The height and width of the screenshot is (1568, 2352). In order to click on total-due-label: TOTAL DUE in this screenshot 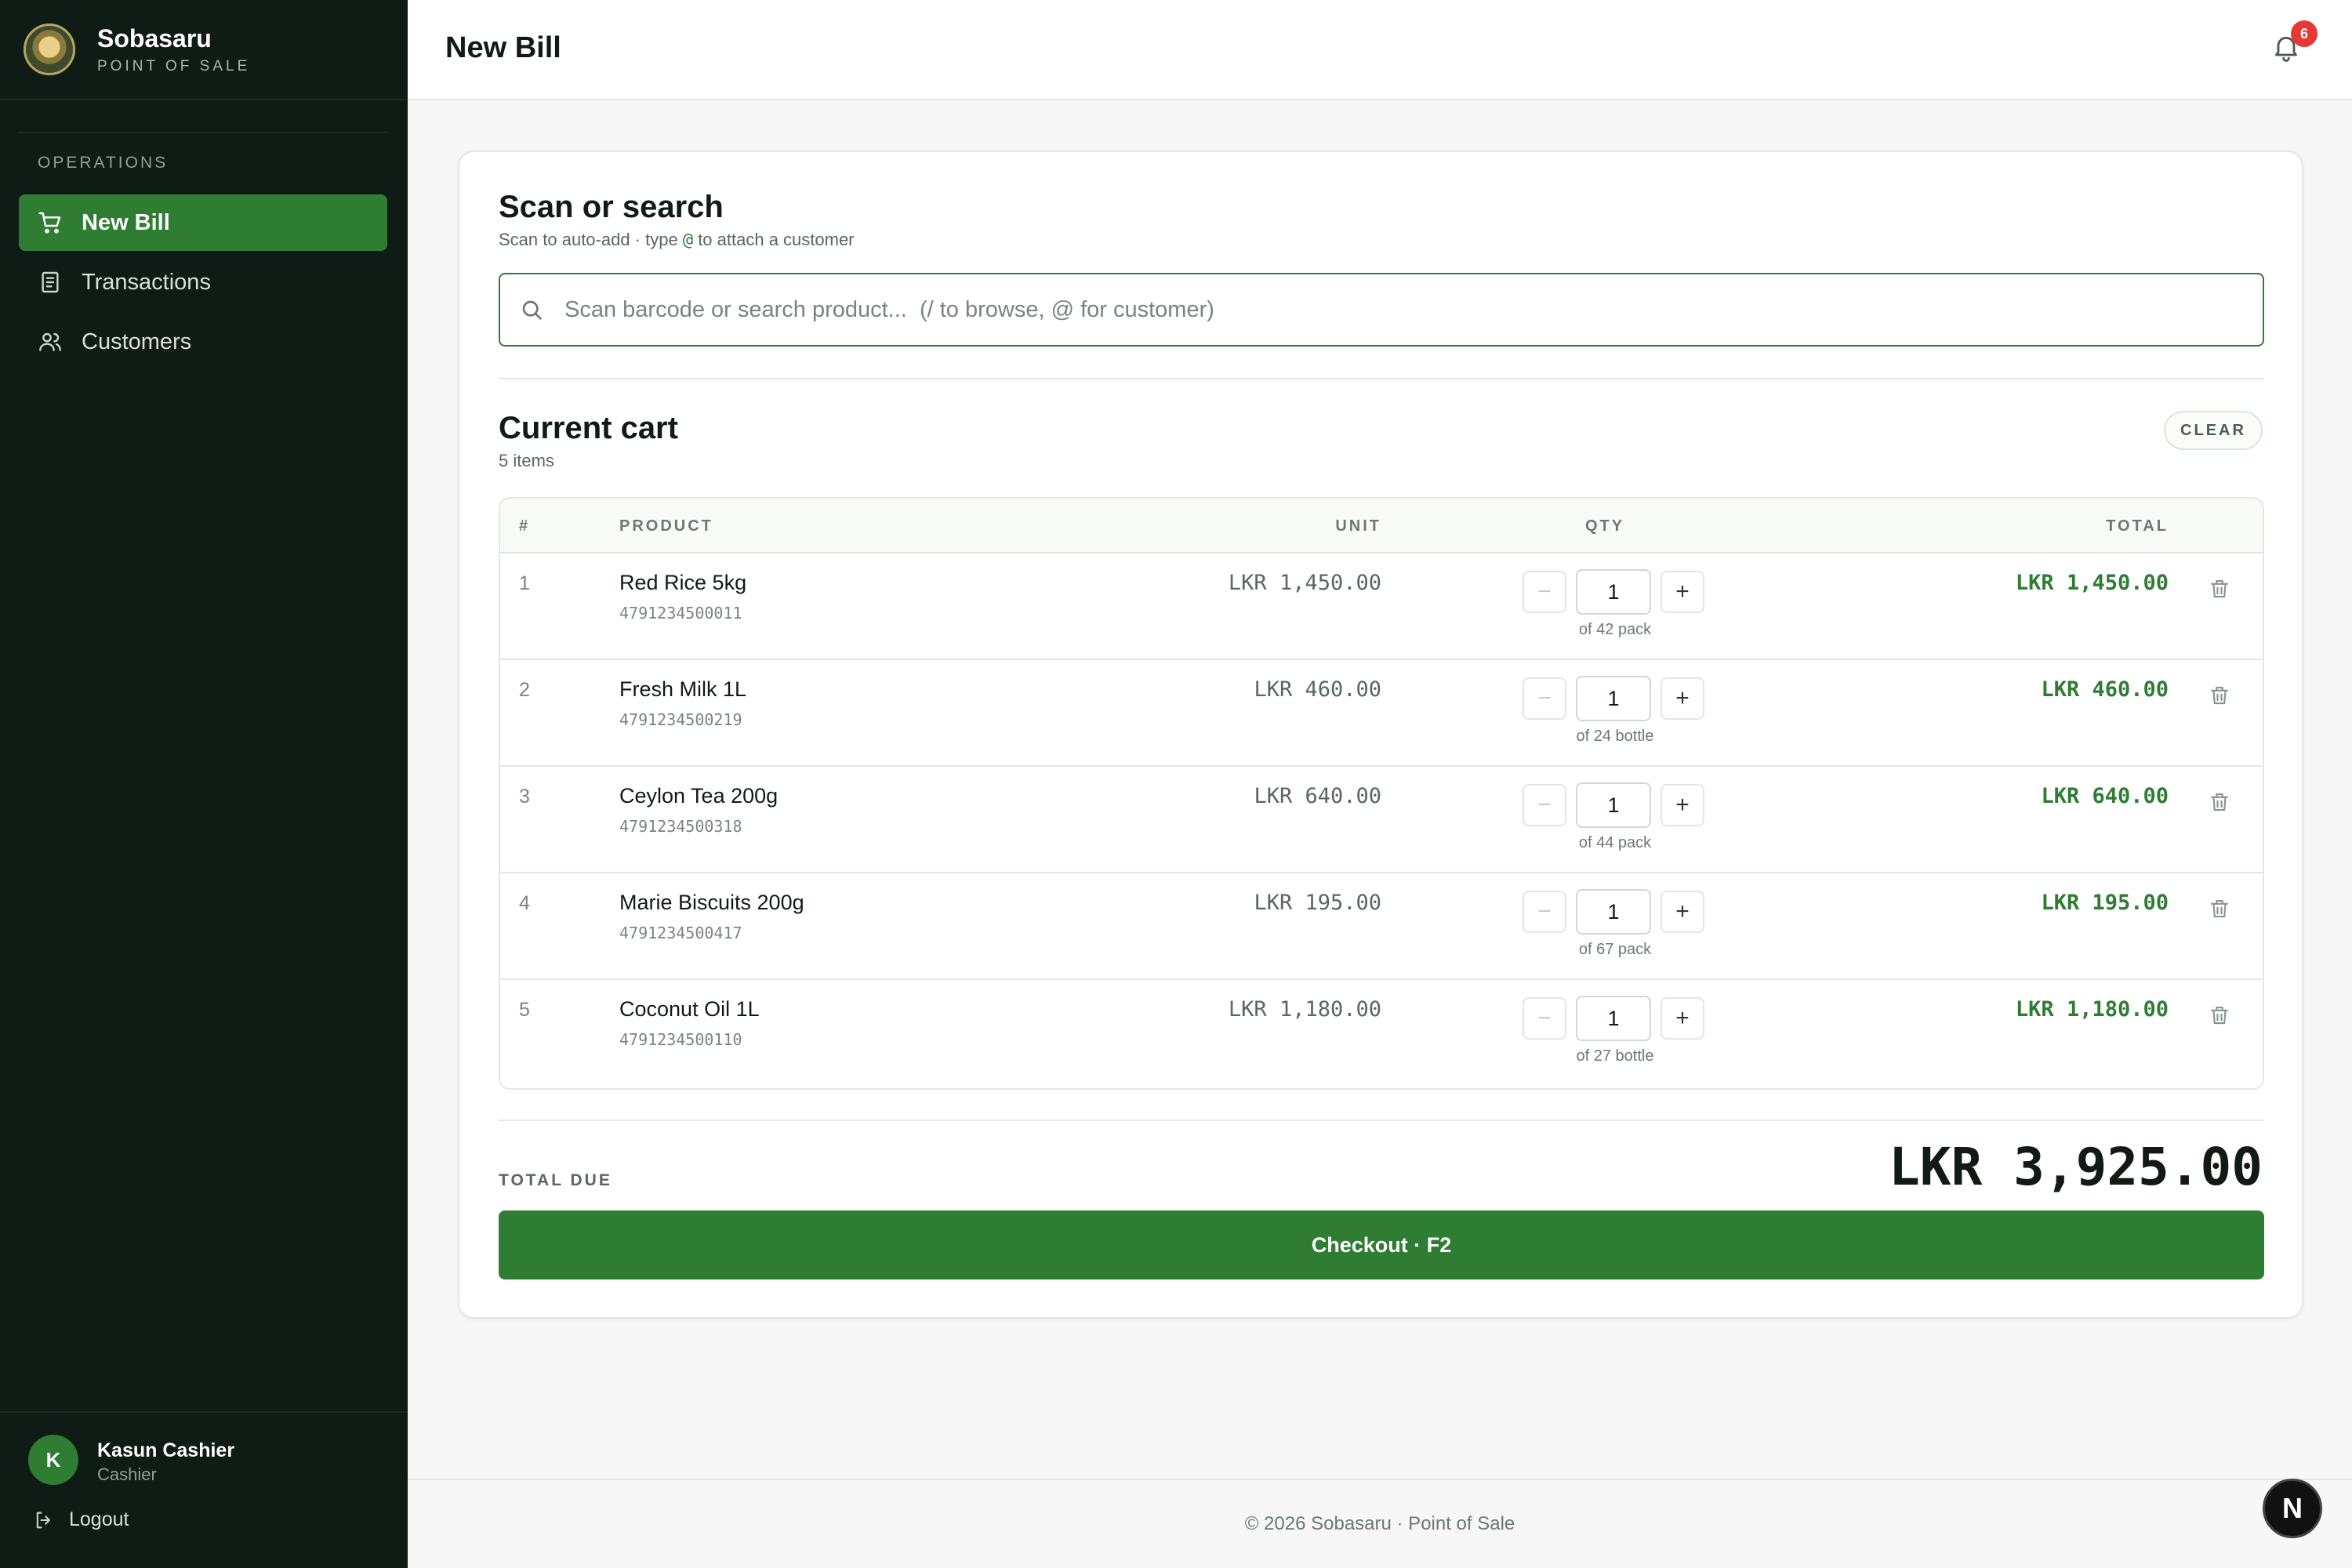, I will do `click(555, 1180)`.